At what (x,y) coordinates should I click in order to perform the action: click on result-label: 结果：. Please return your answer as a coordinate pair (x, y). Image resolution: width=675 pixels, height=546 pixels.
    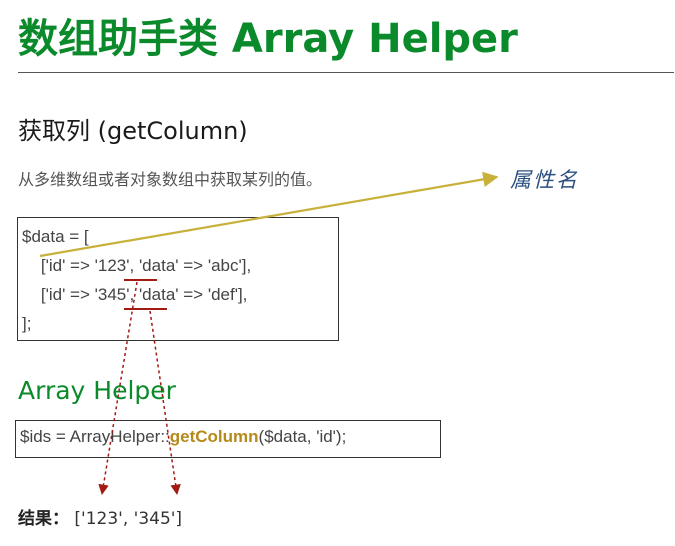
    Looking at the image, I should click on (43, 519).